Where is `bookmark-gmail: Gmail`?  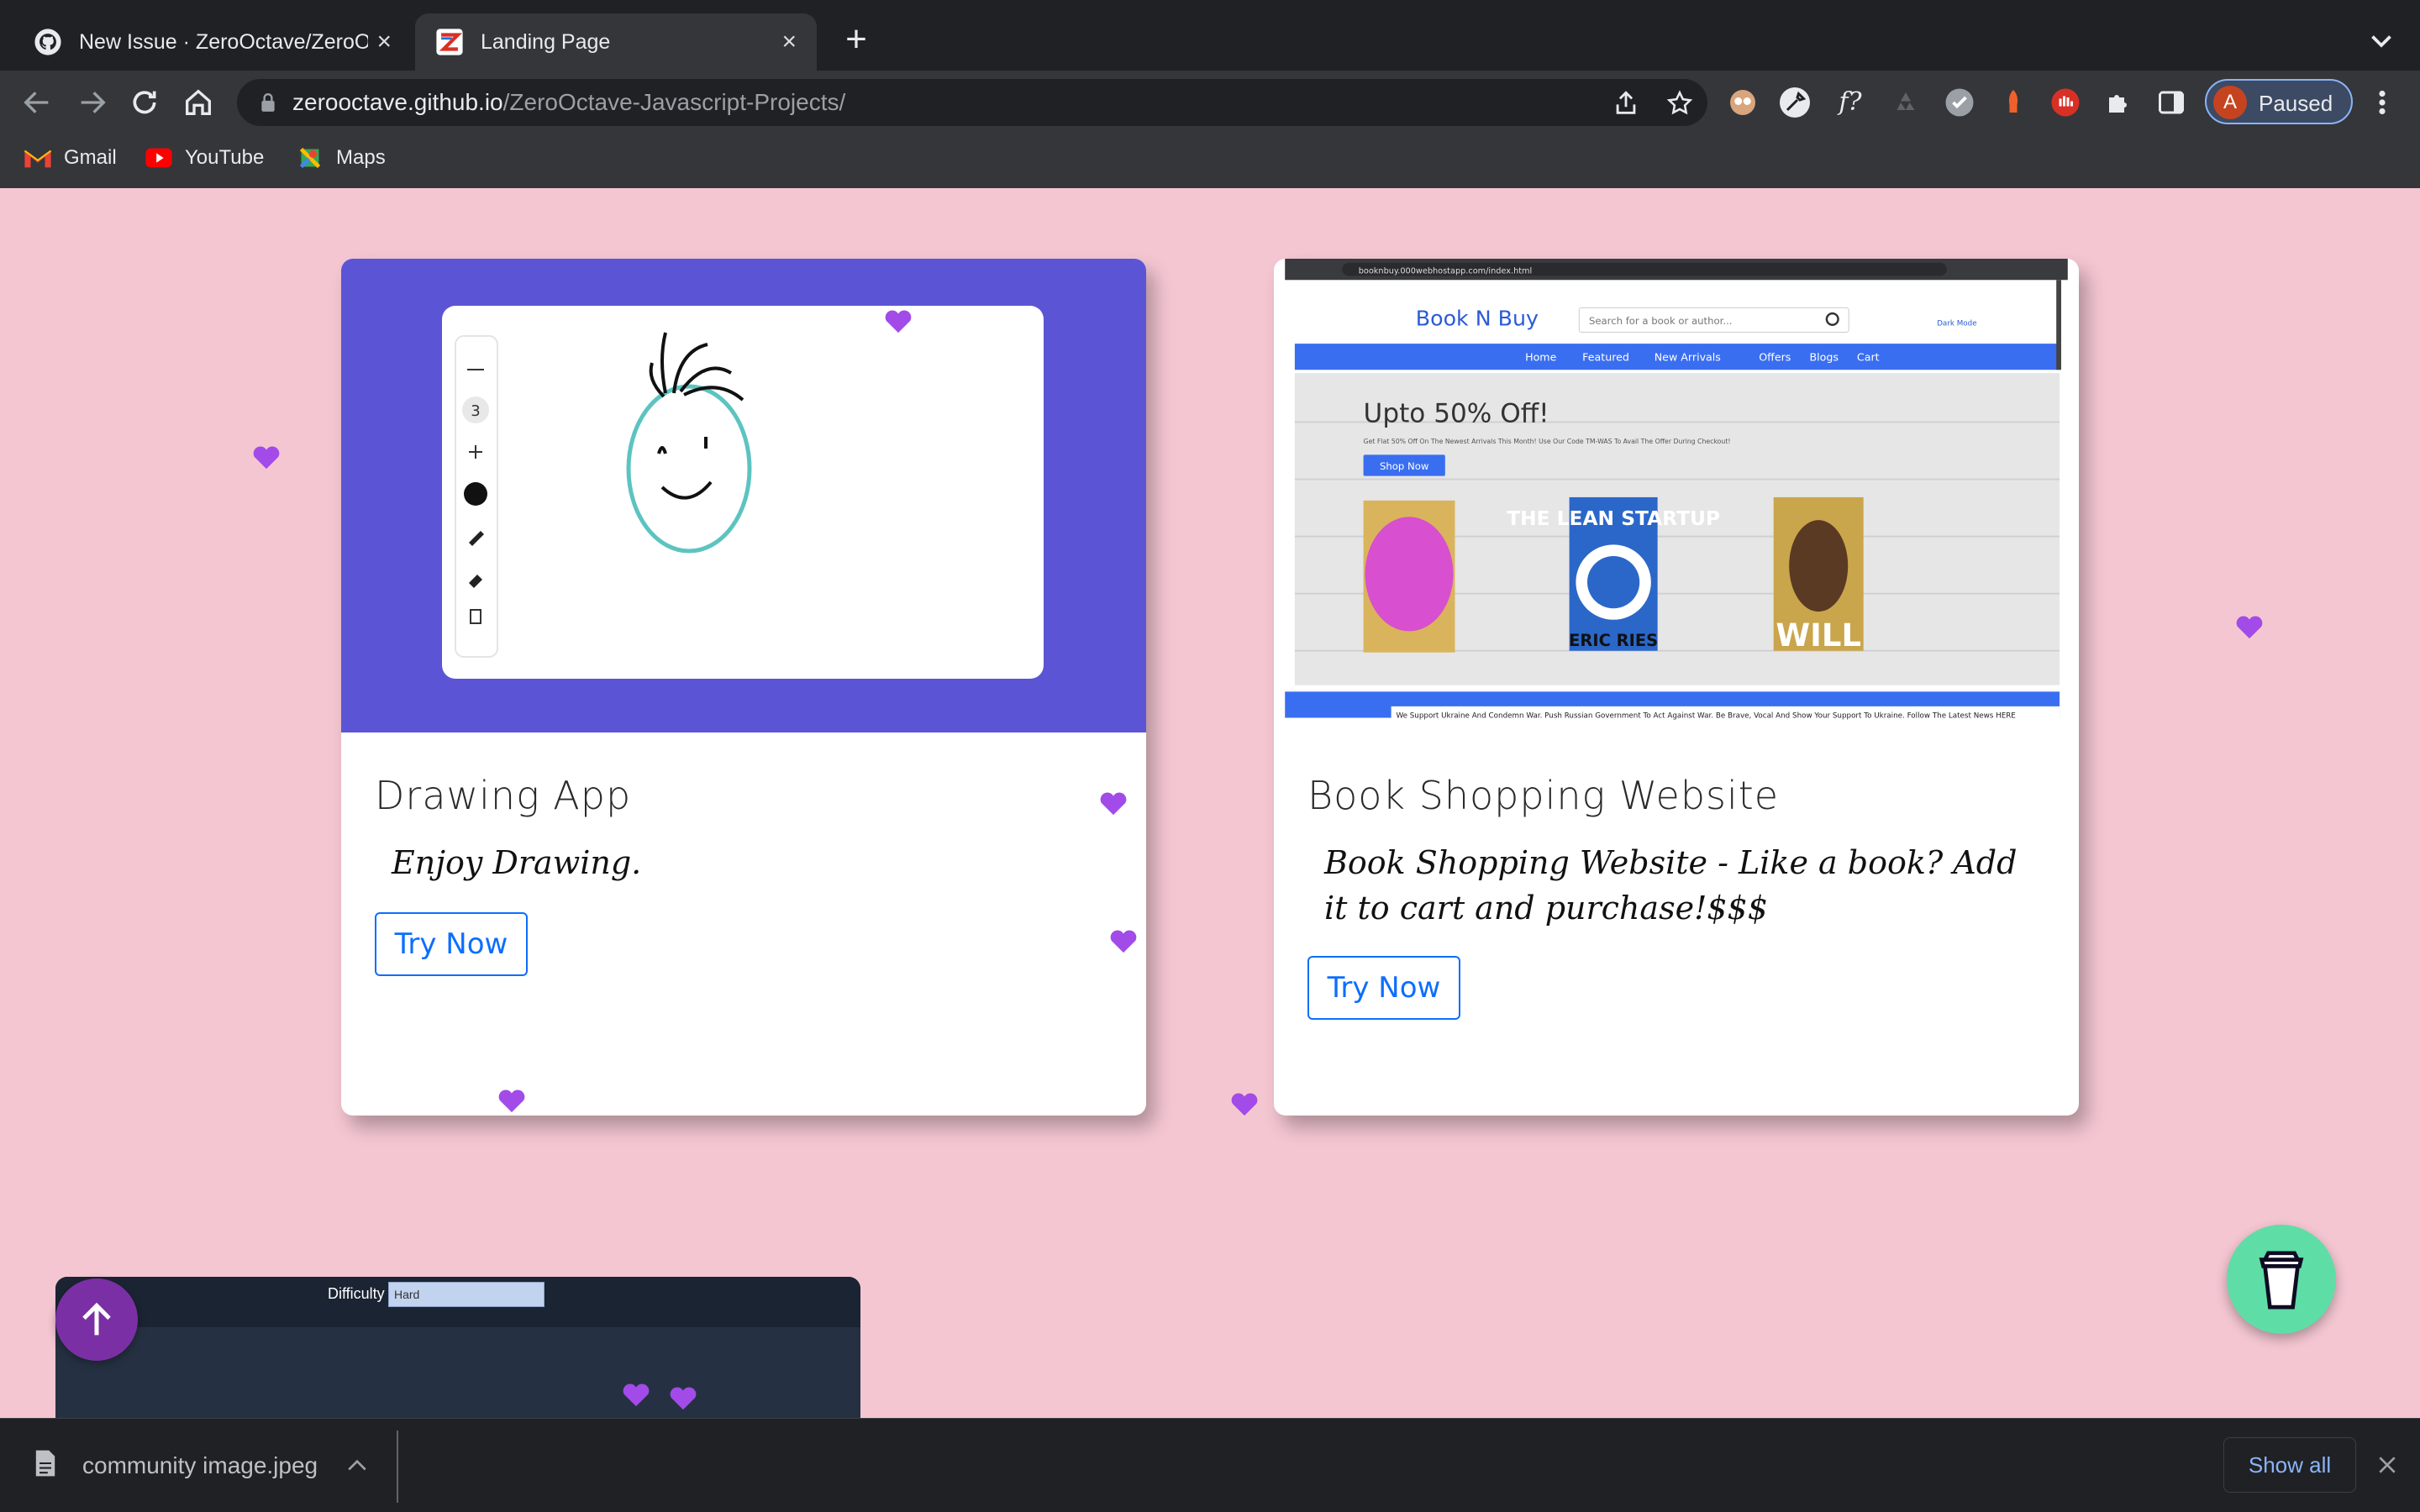
bookmark-gmail: Gmail is located at coordinates (70, 158).